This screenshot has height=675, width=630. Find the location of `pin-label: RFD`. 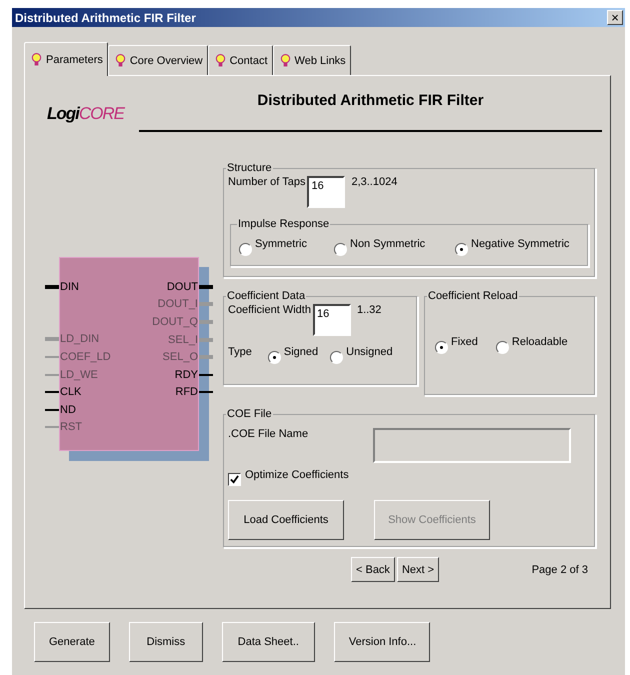

pin-label: RFD is located at coordinates (186, 392).